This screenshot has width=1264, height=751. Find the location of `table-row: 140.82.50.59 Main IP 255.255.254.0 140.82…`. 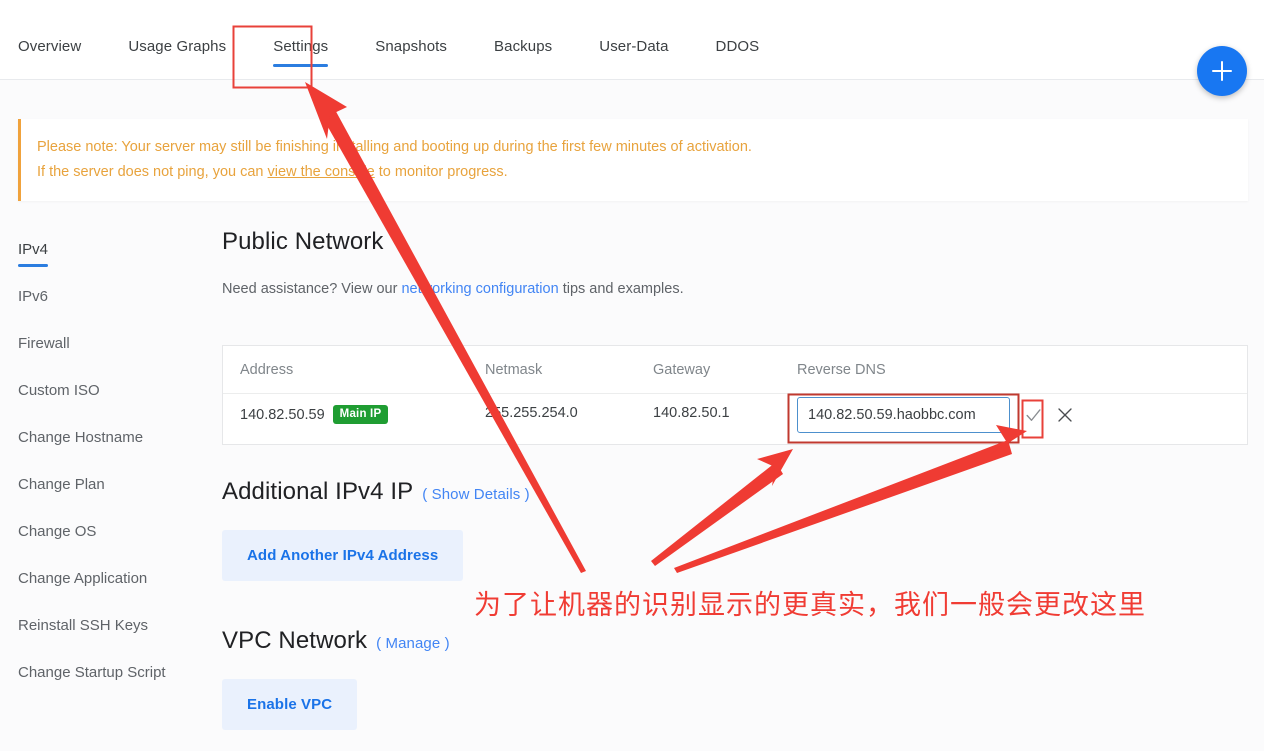

table-row: 140.82.50.59 Main IP 255.255.254.0 140.82… is located at coordinates (735, 419).